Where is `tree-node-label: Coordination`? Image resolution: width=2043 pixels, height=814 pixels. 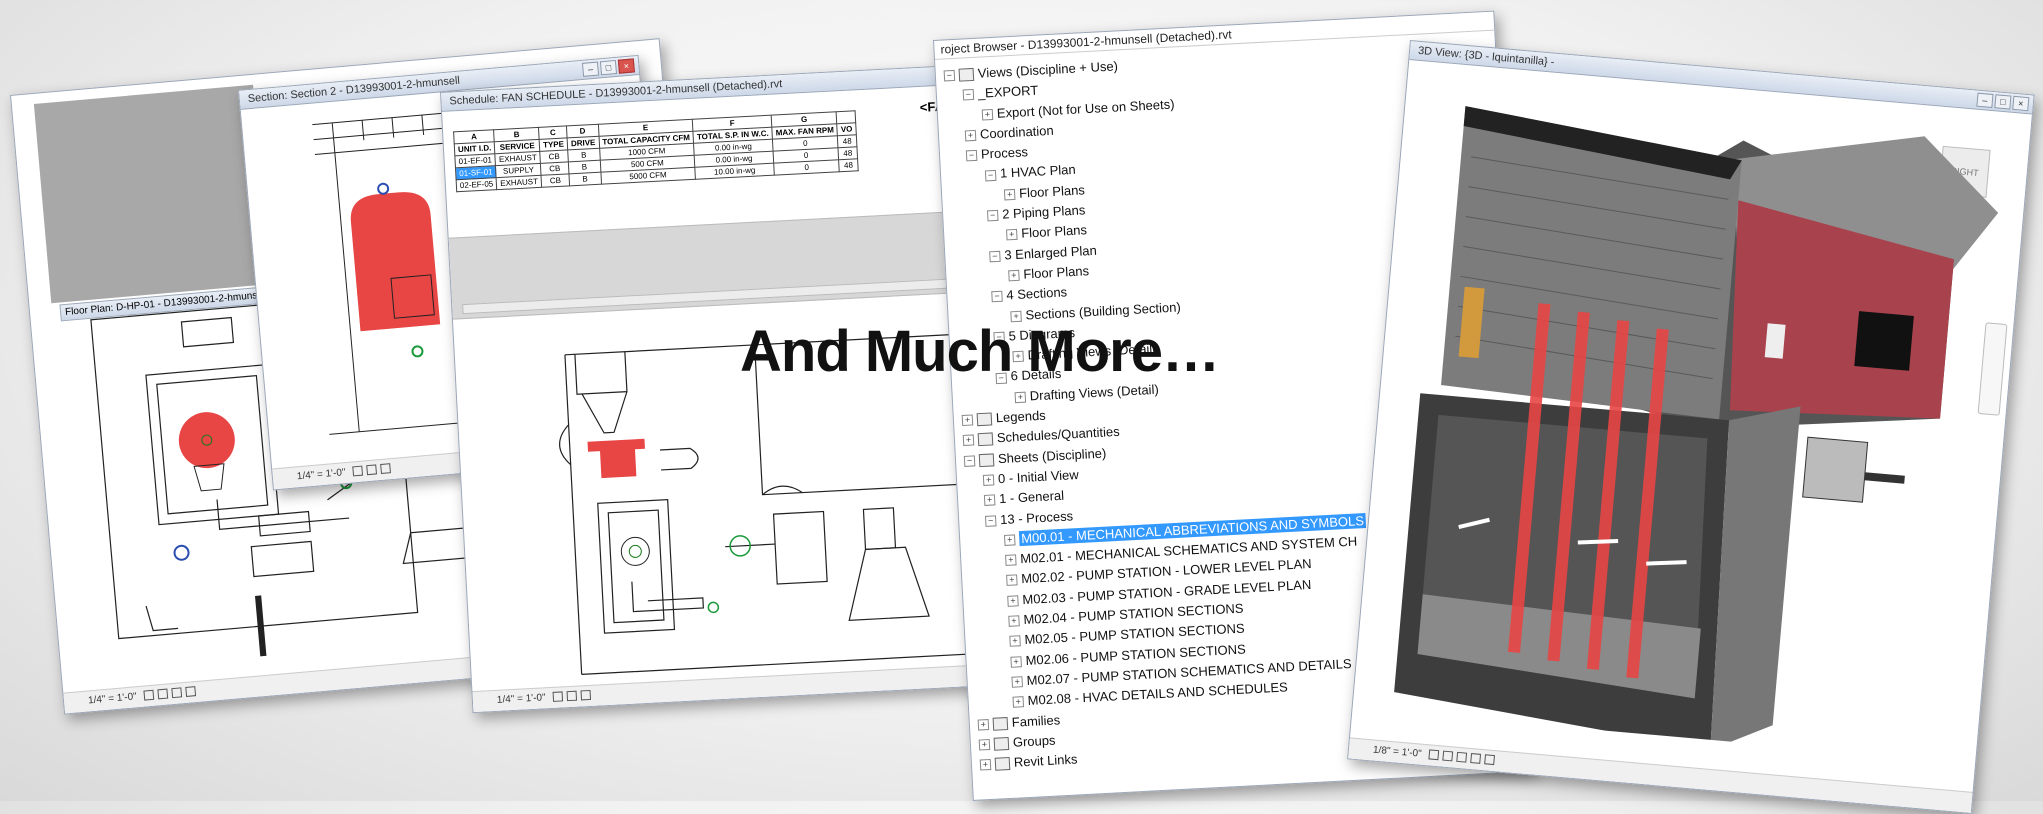 tree-node-label: Coordination is located at coordinates (1016, 132).